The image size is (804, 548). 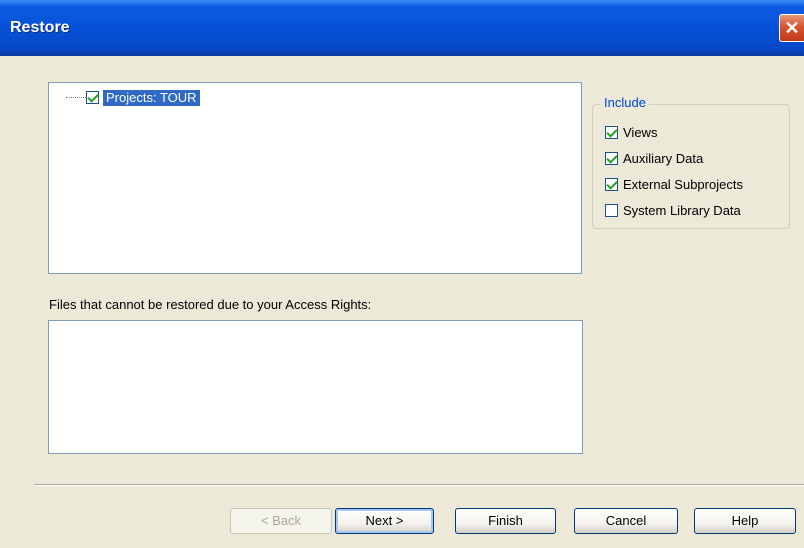 I want to click on window-title: Restore, so click(x=40, y=27).